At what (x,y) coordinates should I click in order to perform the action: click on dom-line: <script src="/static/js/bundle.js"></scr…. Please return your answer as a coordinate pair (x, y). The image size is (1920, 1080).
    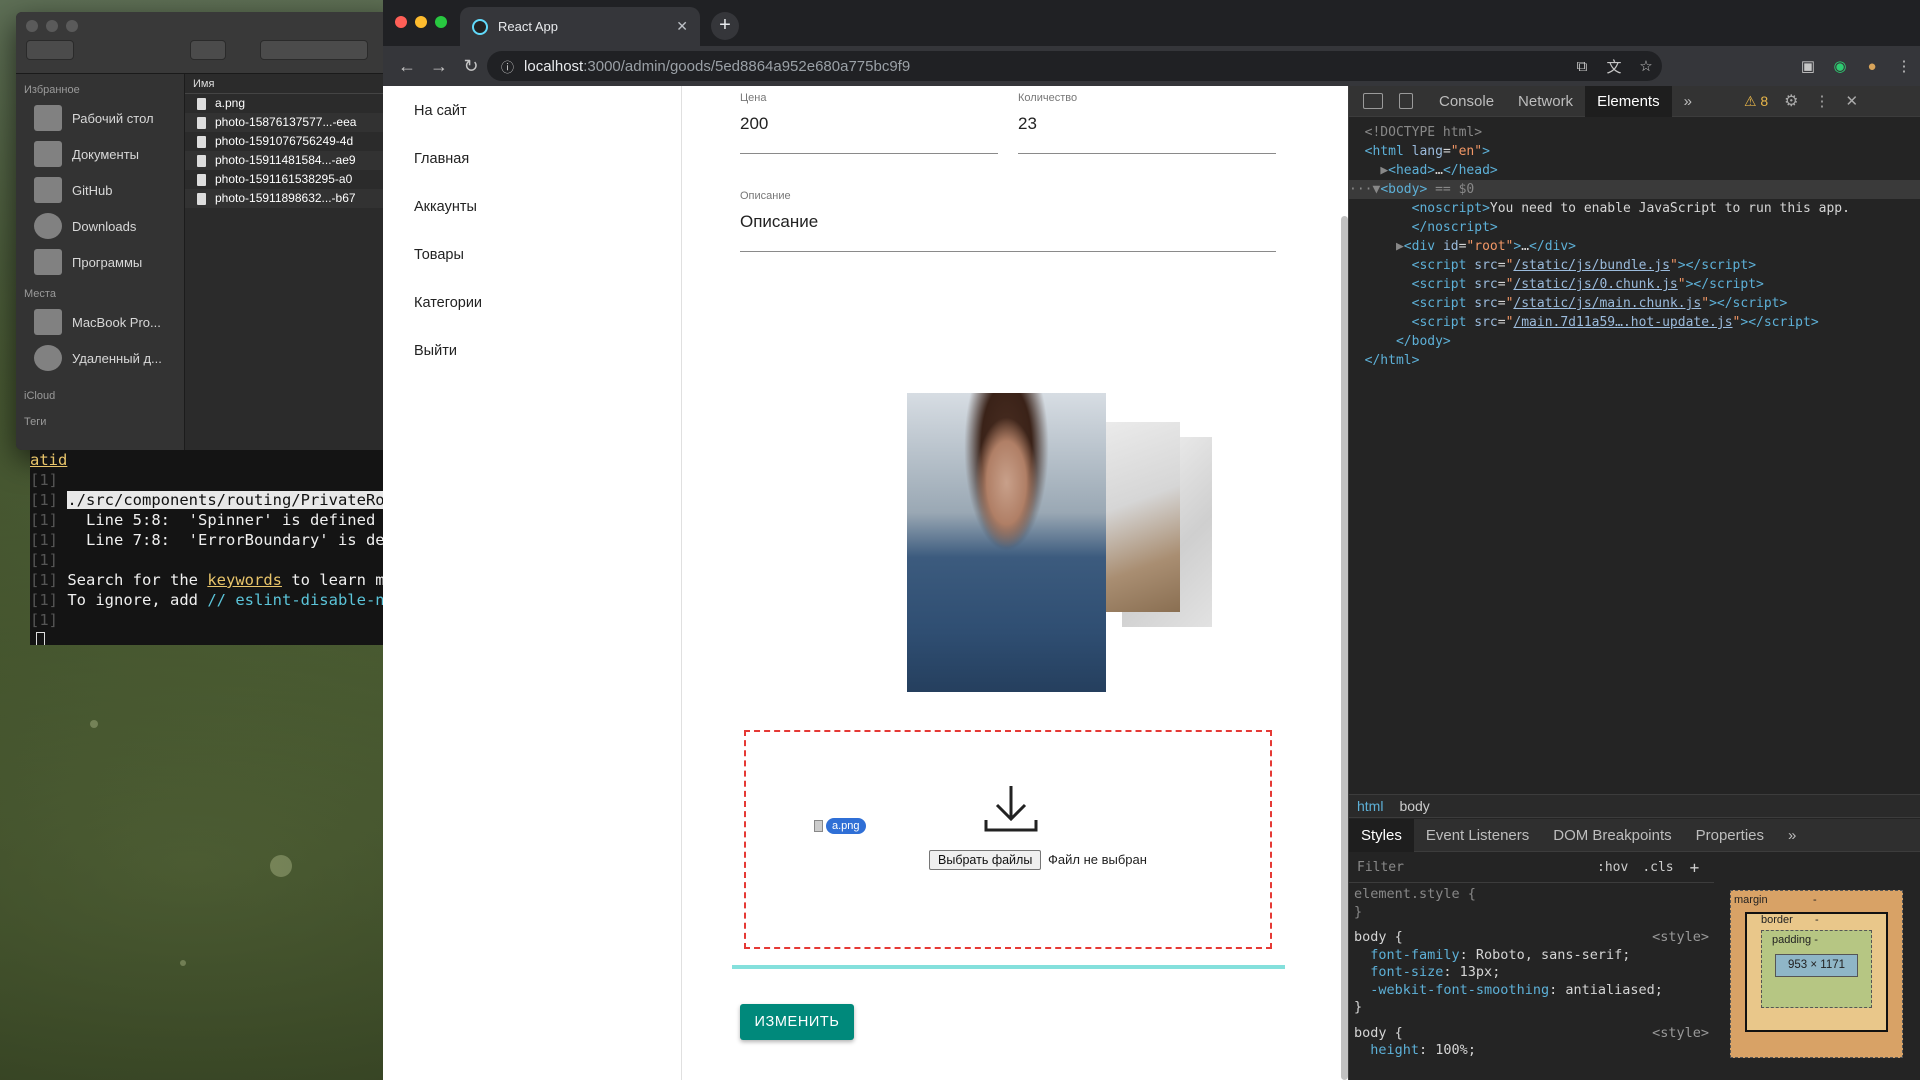
    Looking at the image, I should click on (1634, 265).